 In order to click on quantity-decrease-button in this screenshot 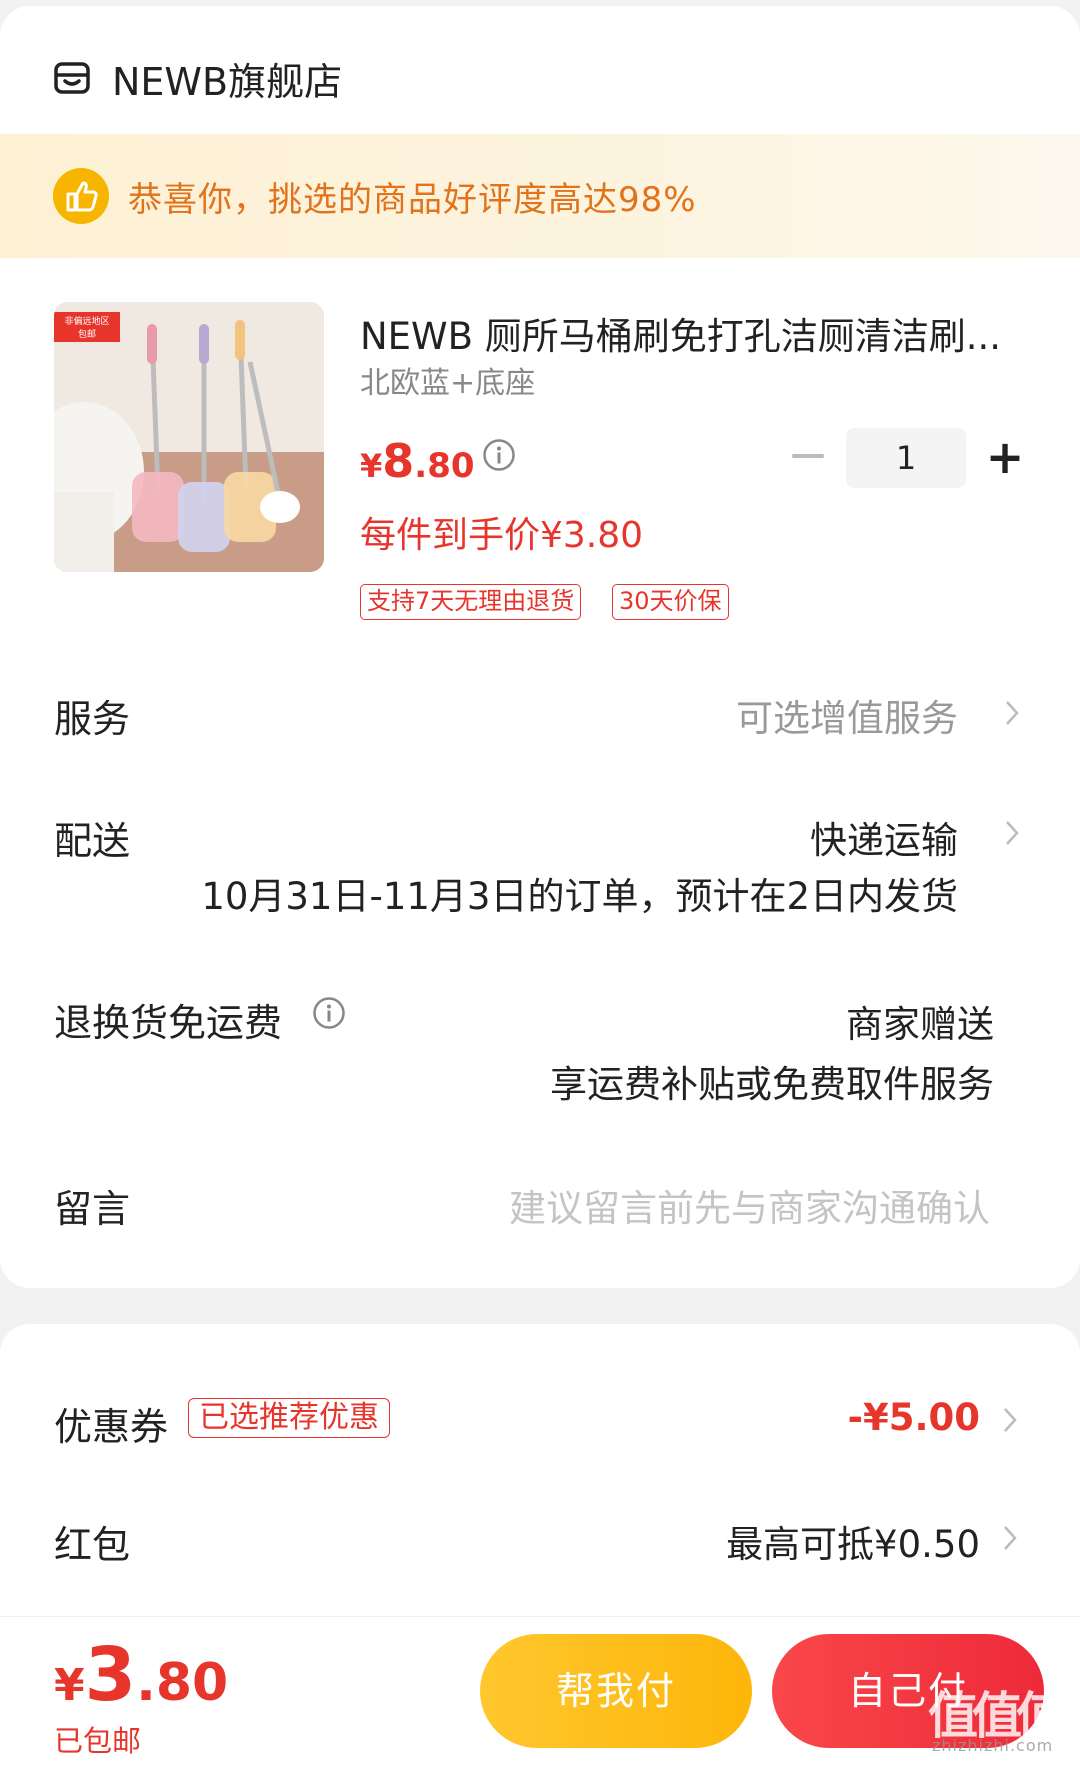, I will do `click(808, 456)`.